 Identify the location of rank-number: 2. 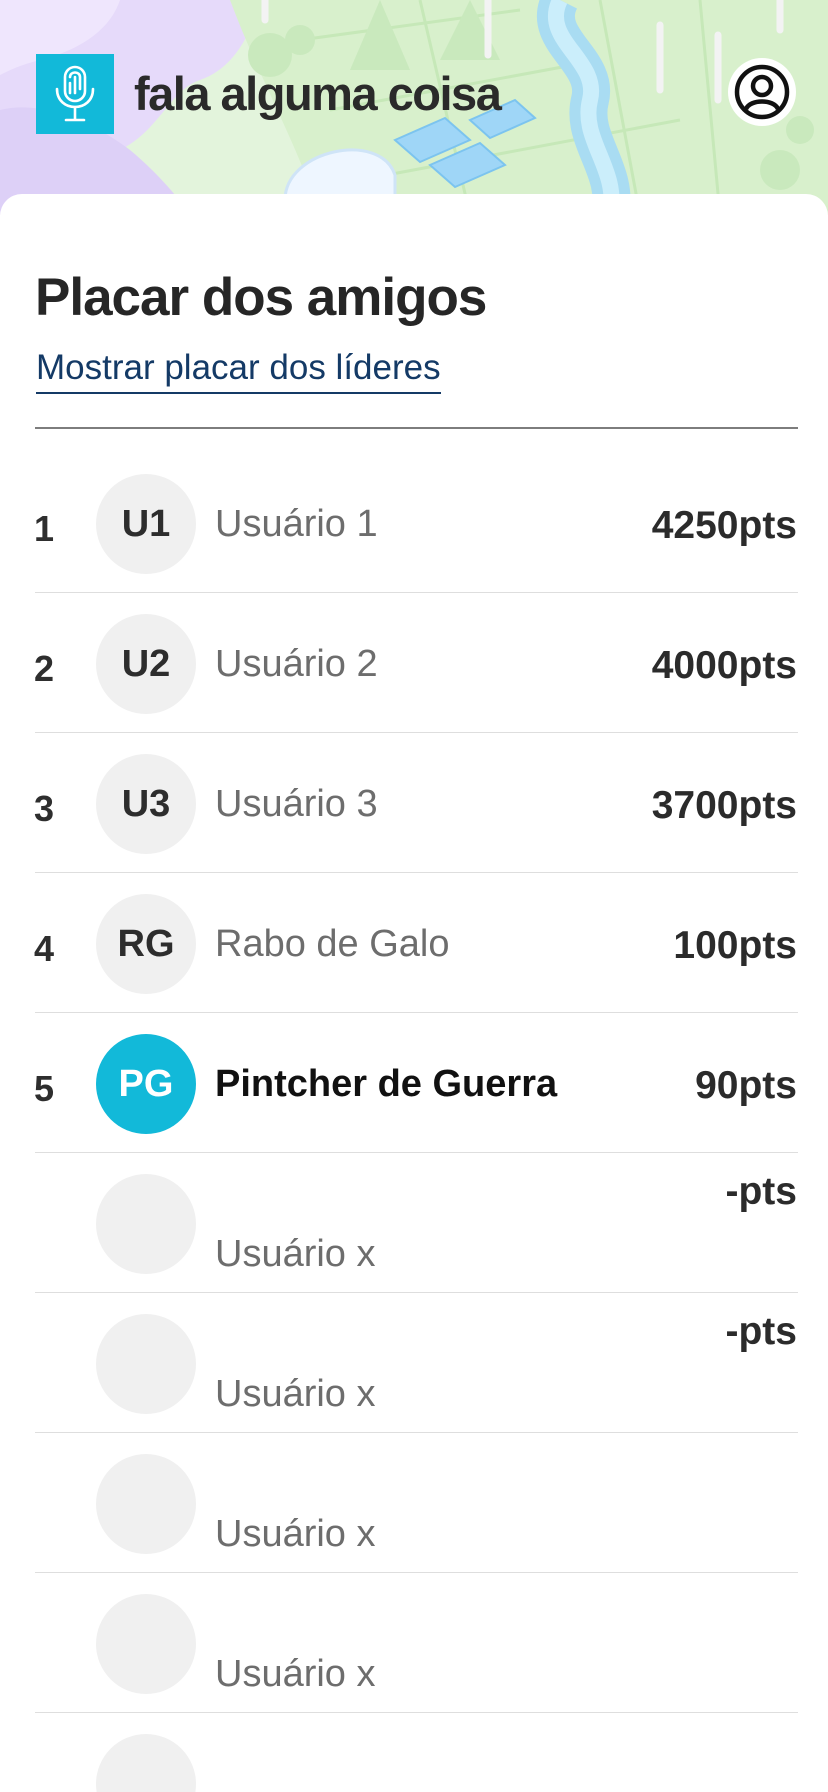
(44, 668).